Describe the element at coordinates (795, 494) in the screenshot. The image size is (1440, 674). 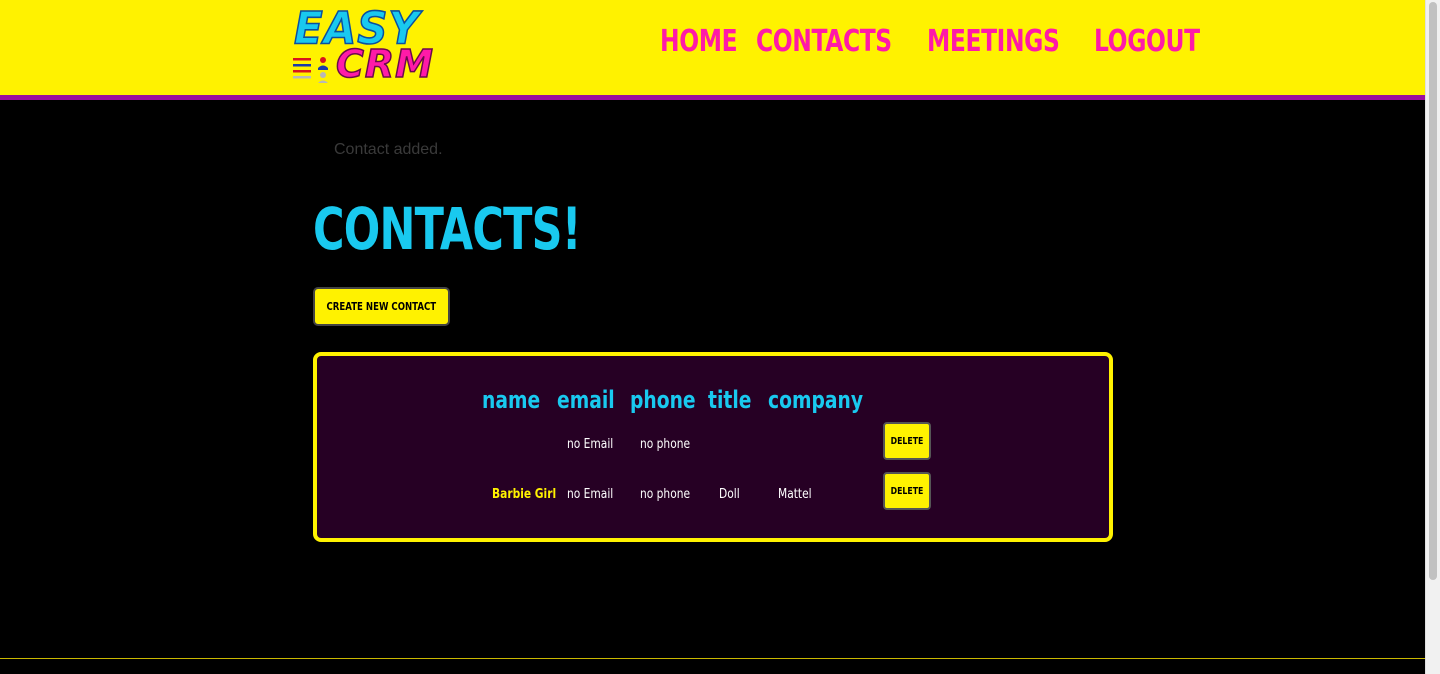
I see `cell-company: Mattel` at that location.